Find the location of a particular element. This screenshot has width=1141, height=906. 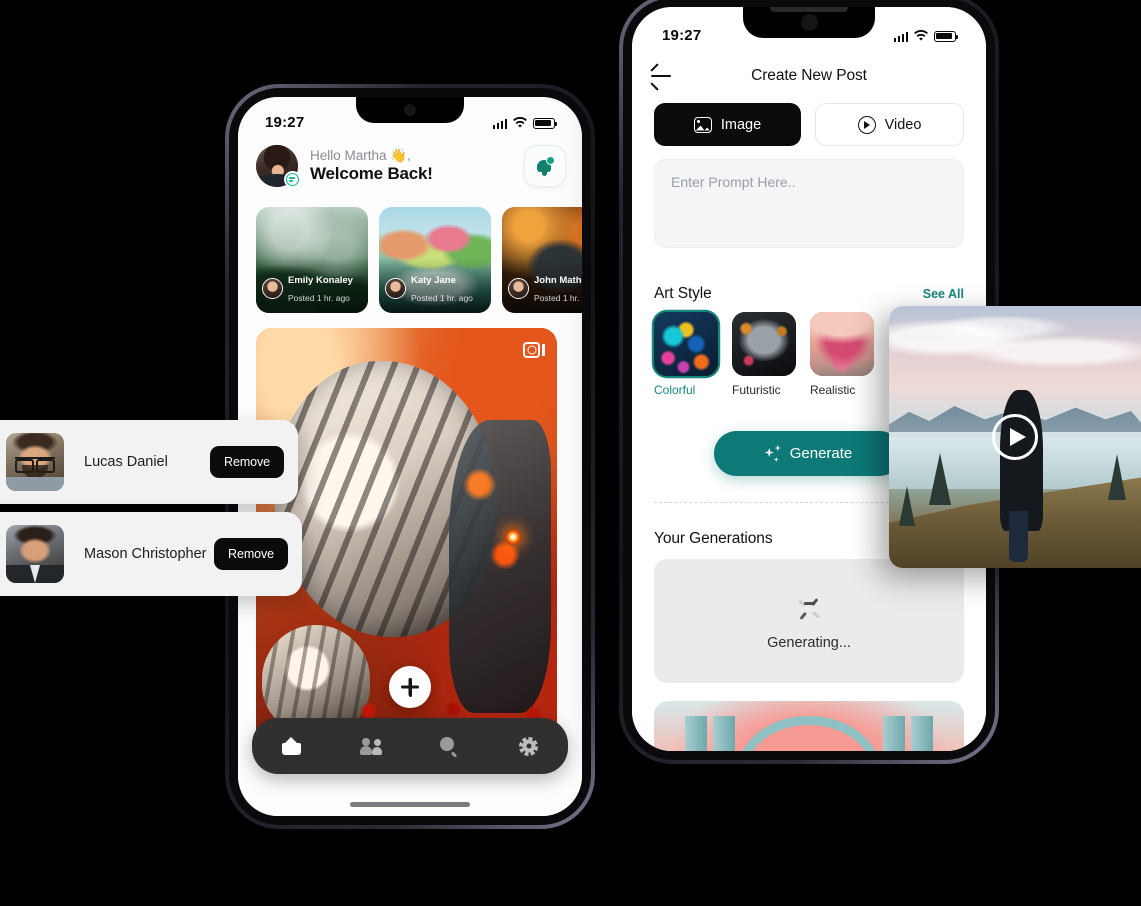

greeting-line: Hello Martha 👋, is located at coordinates (360, 156).